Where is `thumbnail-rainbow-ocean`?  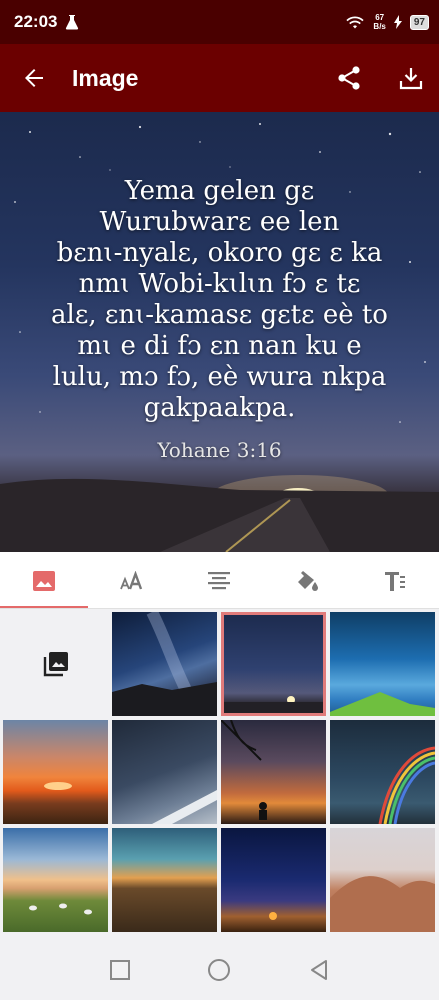 thumbnail-rainbow-ocean is located at coordinates (383, 772).